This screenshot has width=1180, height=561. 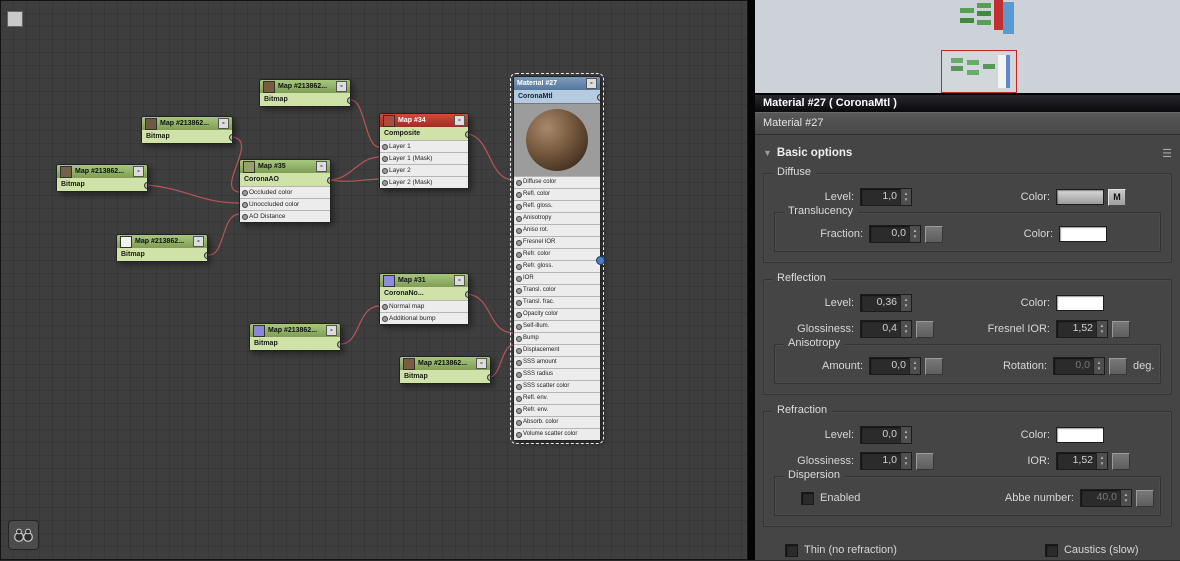 I want to click on node-titlebar: Material #27 -, so click(x=557, y=83).